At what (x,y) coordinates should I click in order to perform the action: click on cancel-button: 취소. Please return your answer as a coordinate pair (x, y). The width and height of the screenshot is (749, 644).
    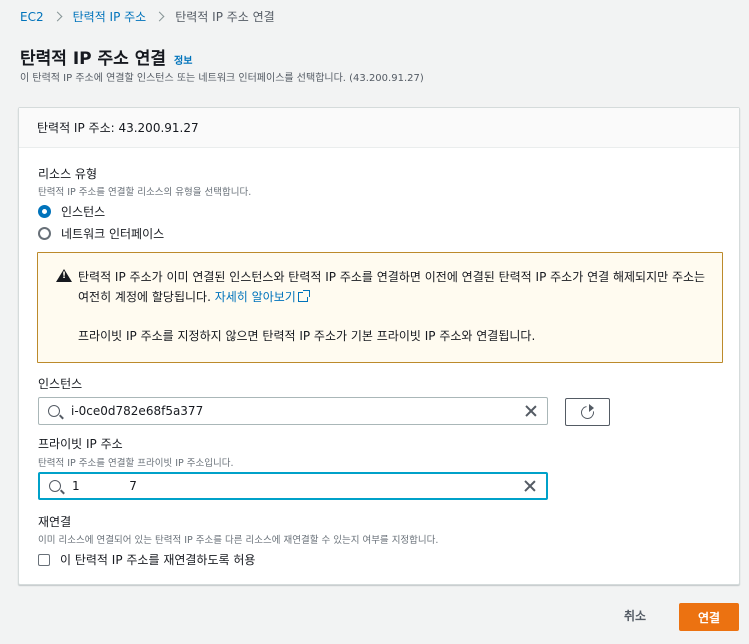
    Looking at the image, I should click on (635, 615).